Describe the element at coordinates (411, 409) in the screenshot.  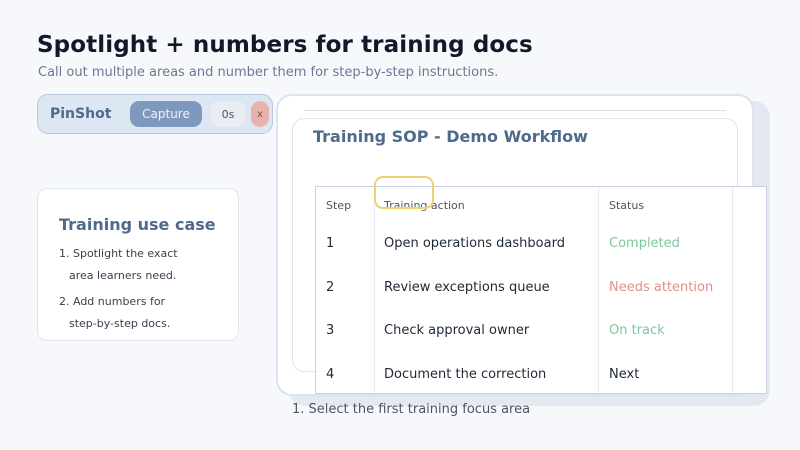
I see `focus-caption: 1. Select the first training focus area` at that location.